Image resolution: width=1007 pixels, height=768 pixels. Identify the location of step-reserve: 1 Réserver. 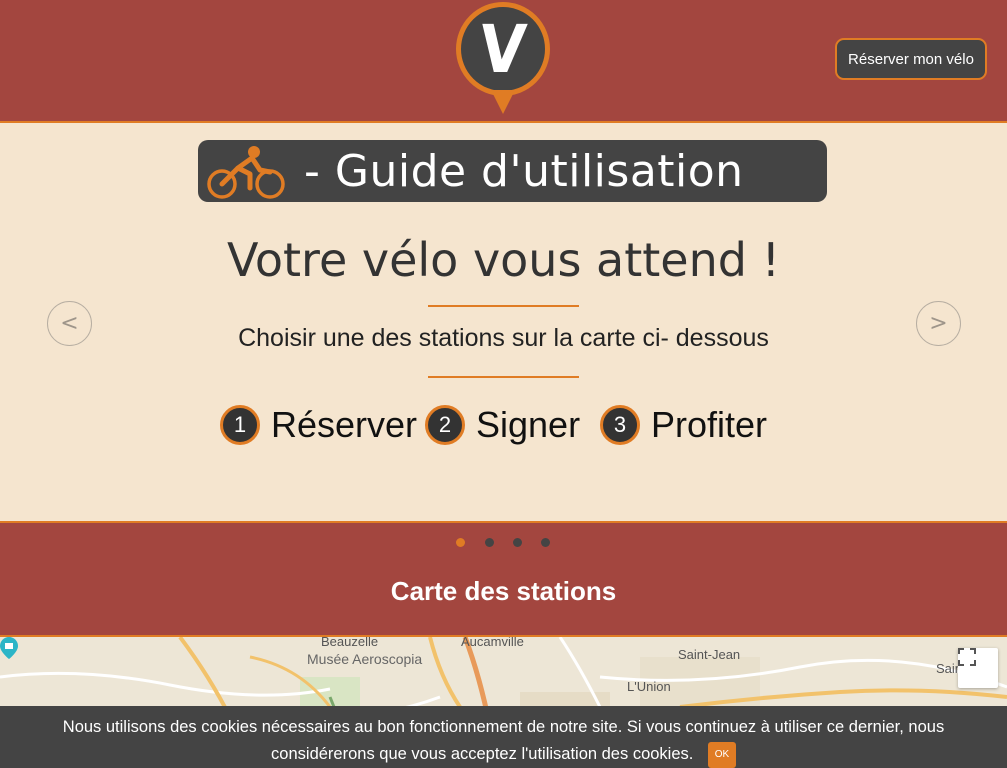
(318, 425).